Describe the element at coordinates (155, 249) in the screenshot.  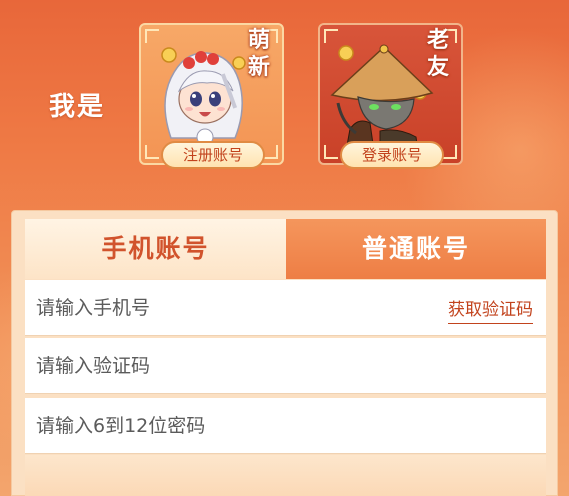
I see `tab-phone-account: 手机账号` at that location.